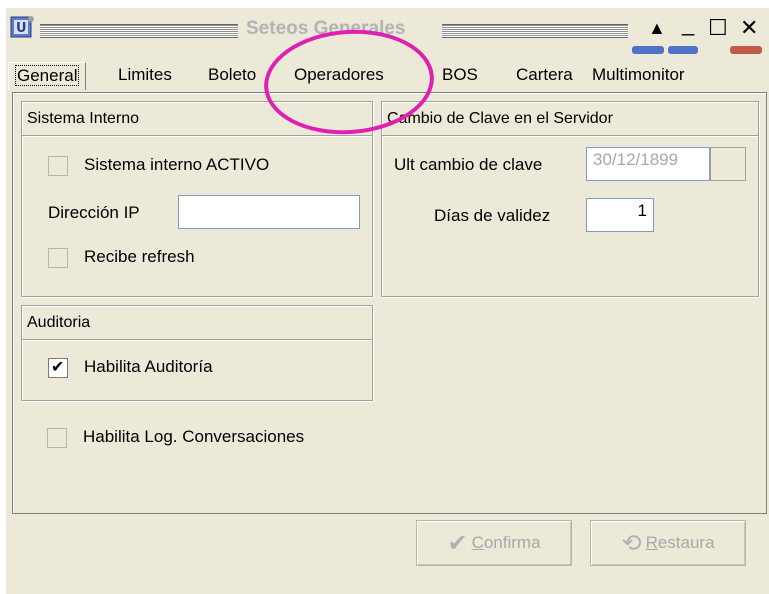 Image resolution: width=769 pixels, height=594 pixels. I want to click on confirma-label-accel: C, so click(477, 542).